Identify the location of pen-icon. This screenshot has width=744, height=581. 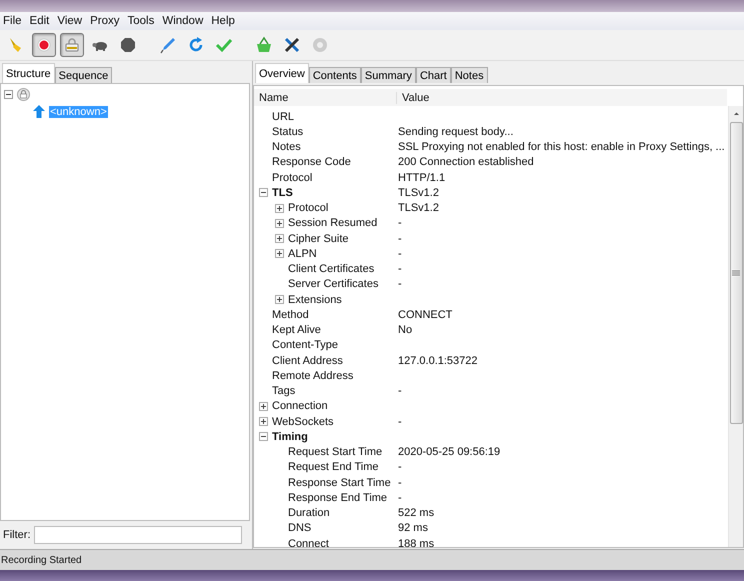
(168, 45).